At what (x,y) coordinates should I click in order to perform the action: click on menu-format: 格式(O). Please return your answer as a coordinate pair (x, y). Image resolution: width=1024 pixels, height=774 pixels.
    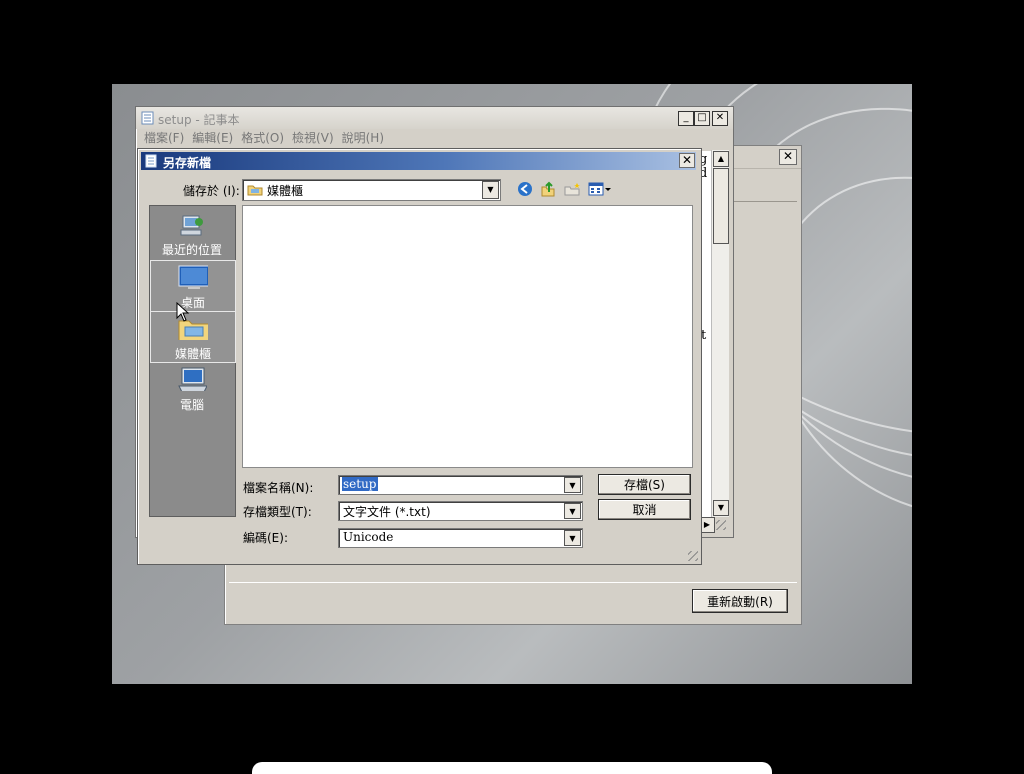
    Looking at the image, I should click on (262, 138).